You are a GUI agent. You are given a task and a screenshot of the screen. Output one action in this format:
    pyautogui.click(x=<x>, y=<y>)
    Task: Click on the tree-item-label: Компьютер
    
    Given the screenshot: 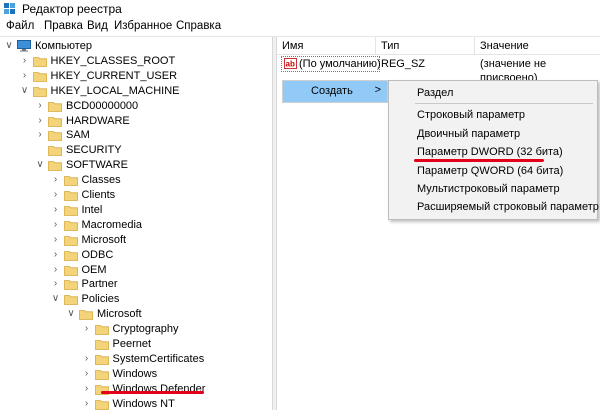 What is the action you would take?
    pyautogui.click(x=63, y=46)
    